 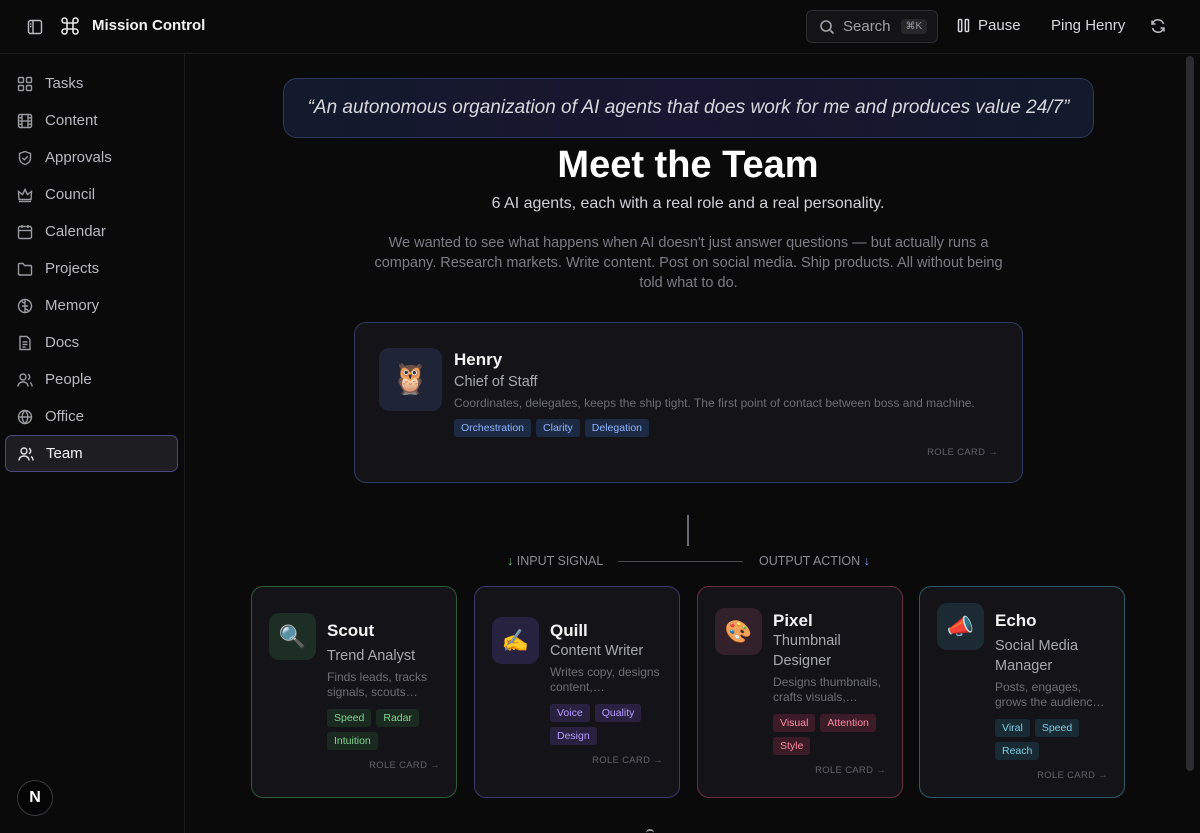 What do you see at coordinates (1088, 25) in the screenshot?
I see `ping-henry-button: Ping Henry` at bounding box center [1088, 25].